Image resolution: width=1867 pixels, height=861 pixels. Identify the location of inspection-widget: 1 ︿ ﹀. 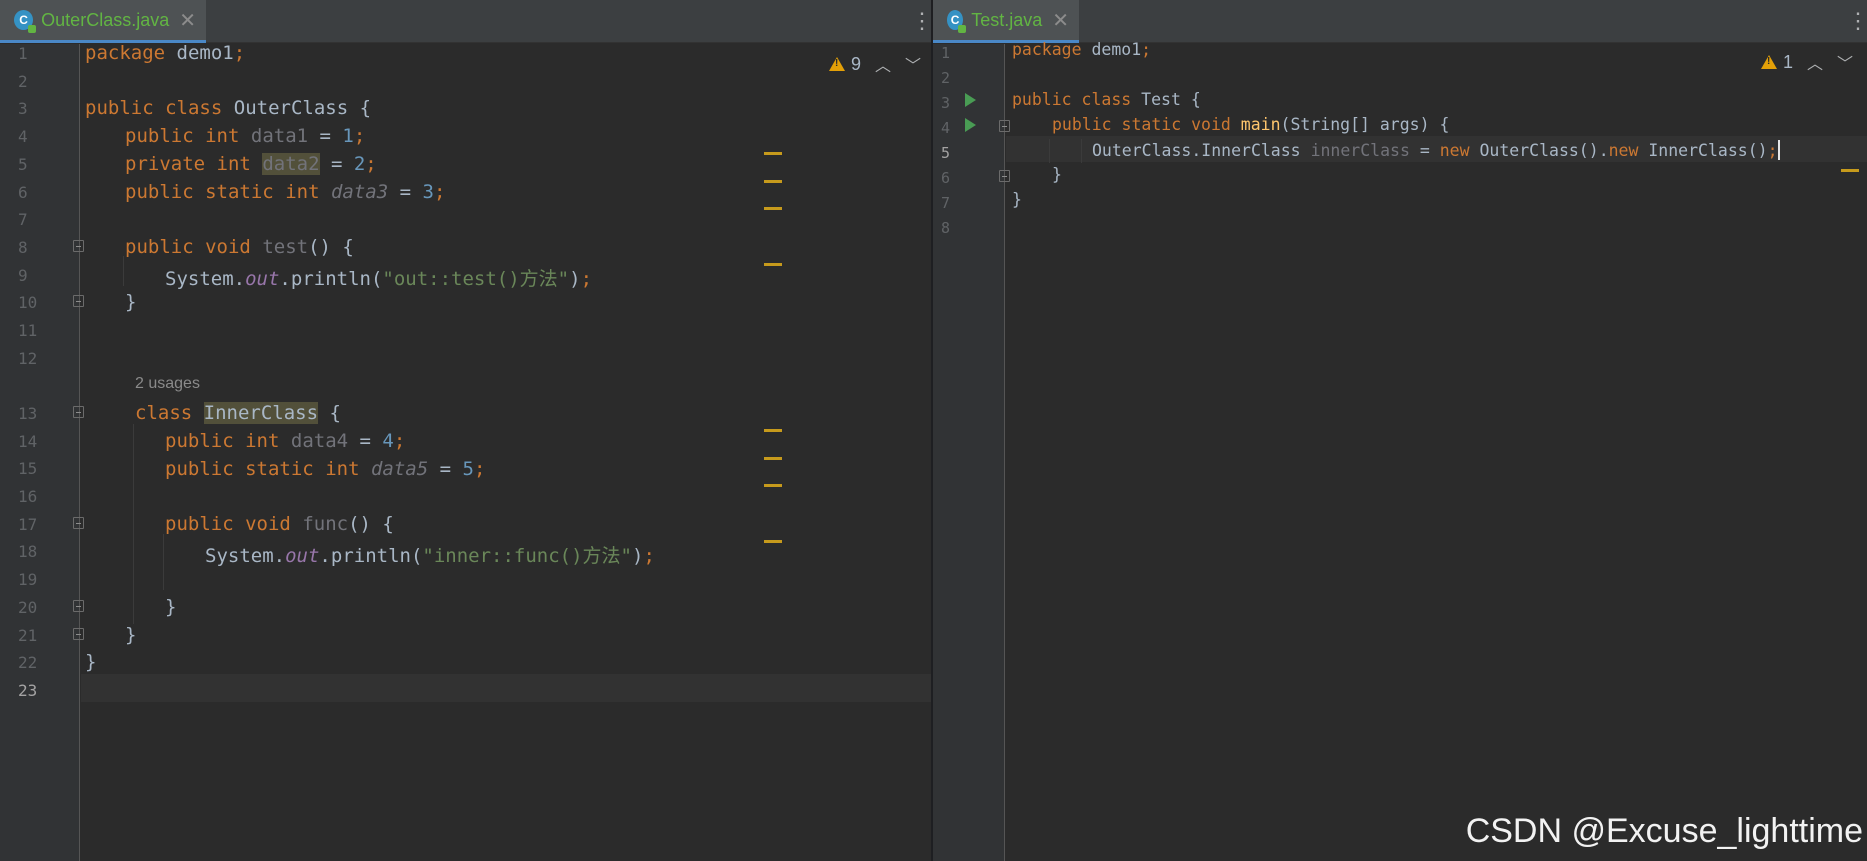
(1806, 62).